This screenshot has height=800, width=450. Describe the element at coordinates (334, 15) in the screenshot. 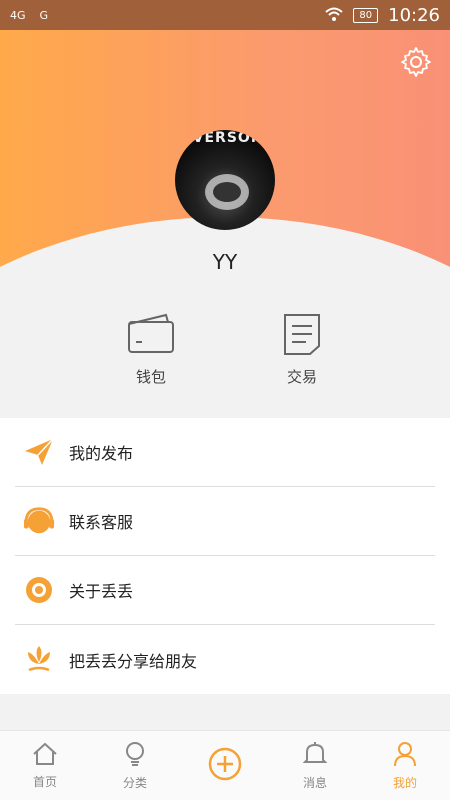

I see `wifi-icon` at that location.